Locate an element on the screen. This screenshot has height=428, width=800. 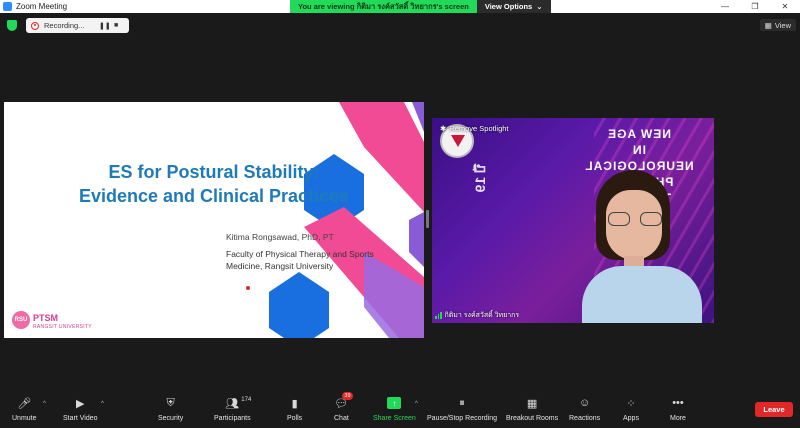
participant-count: 174 is located at coordinates (246, 400).